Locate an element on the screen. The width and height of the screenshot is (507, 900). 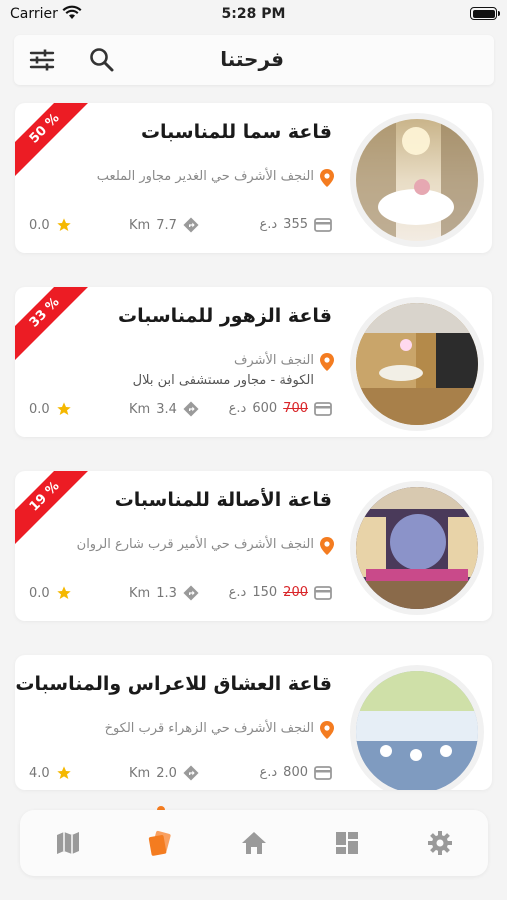
venue-meta: 4.0 Km 2.0 د.ع 800 is located at coordinates (180, 775).